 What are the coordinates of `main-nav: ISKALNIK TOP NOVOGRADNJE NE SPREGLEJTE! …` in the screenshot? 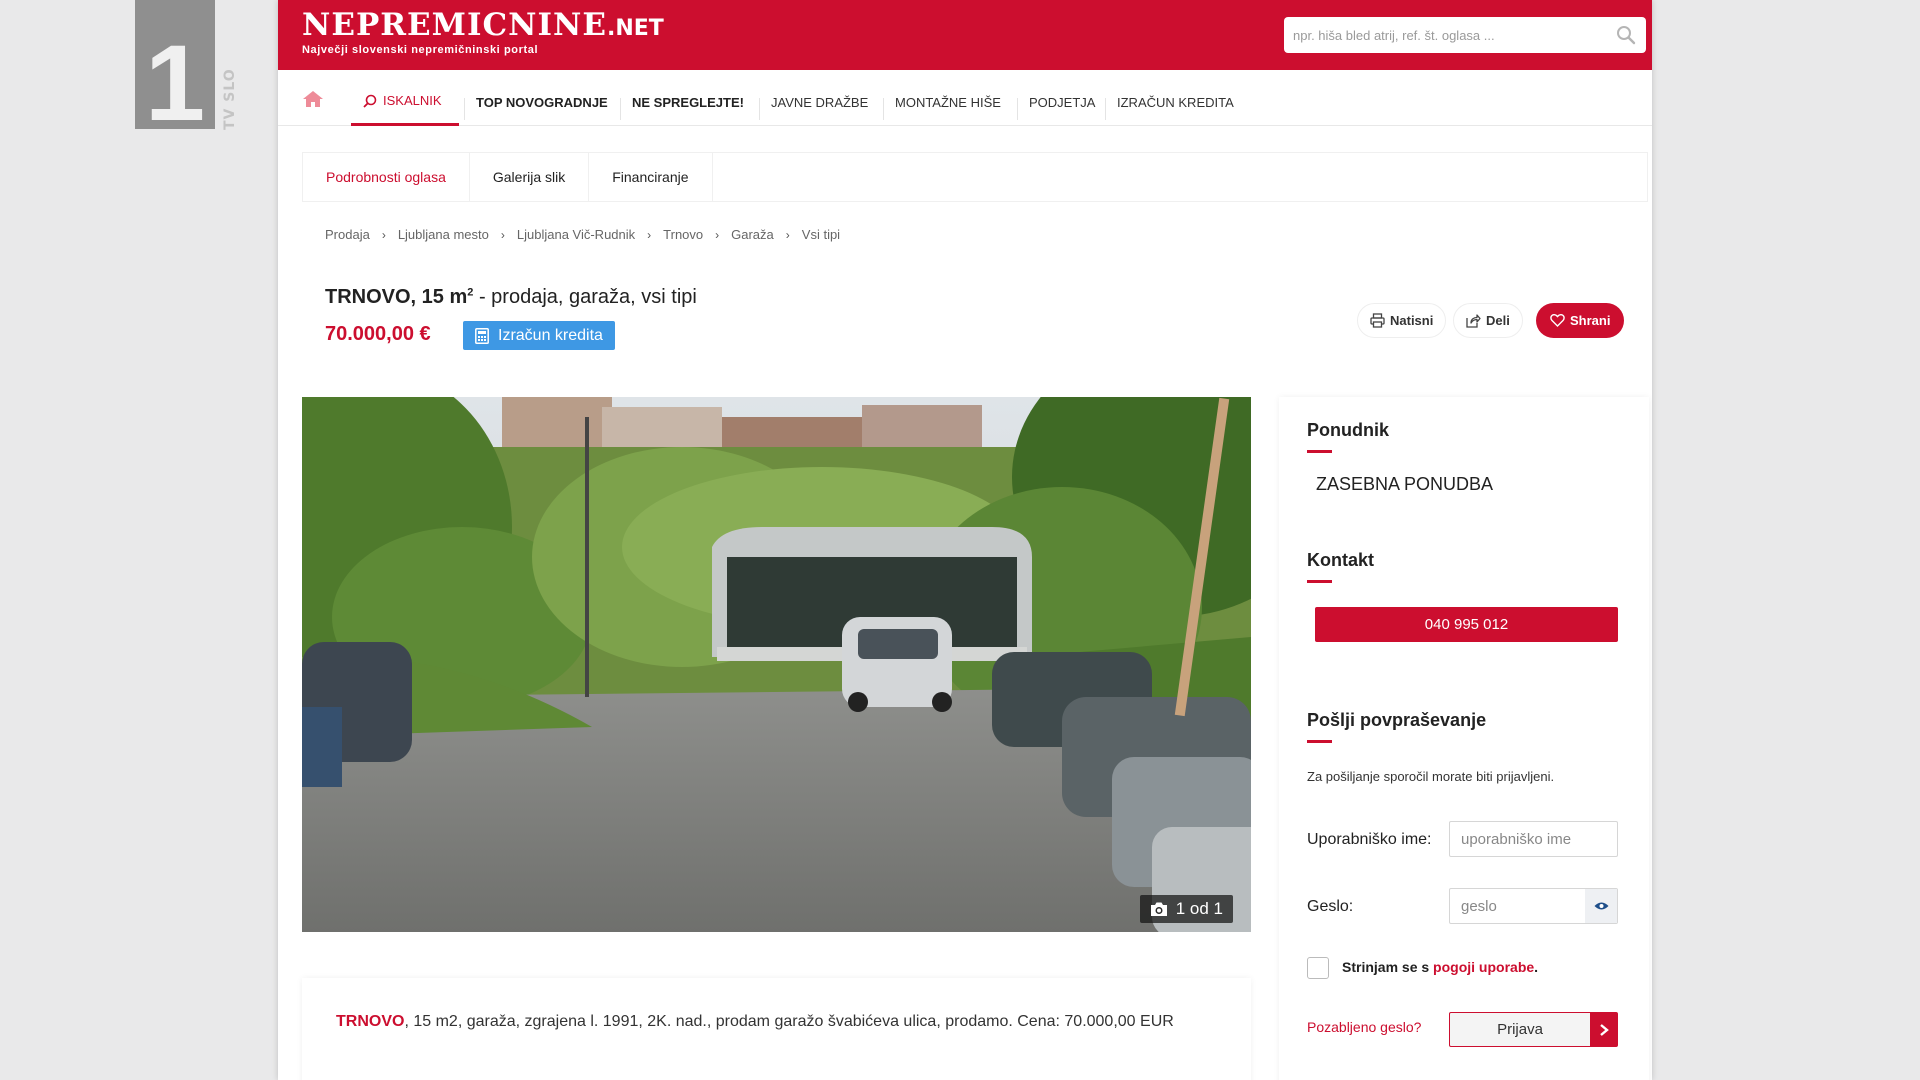 It's located at (965, 98).